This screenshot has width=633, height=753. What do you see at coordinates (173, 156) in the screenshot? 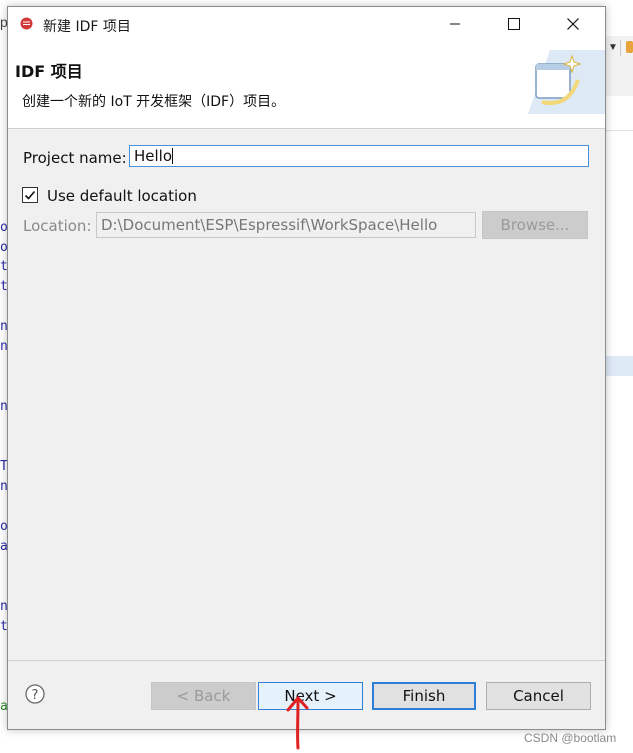
I see `text-caret` at bounding box center [173, 156].